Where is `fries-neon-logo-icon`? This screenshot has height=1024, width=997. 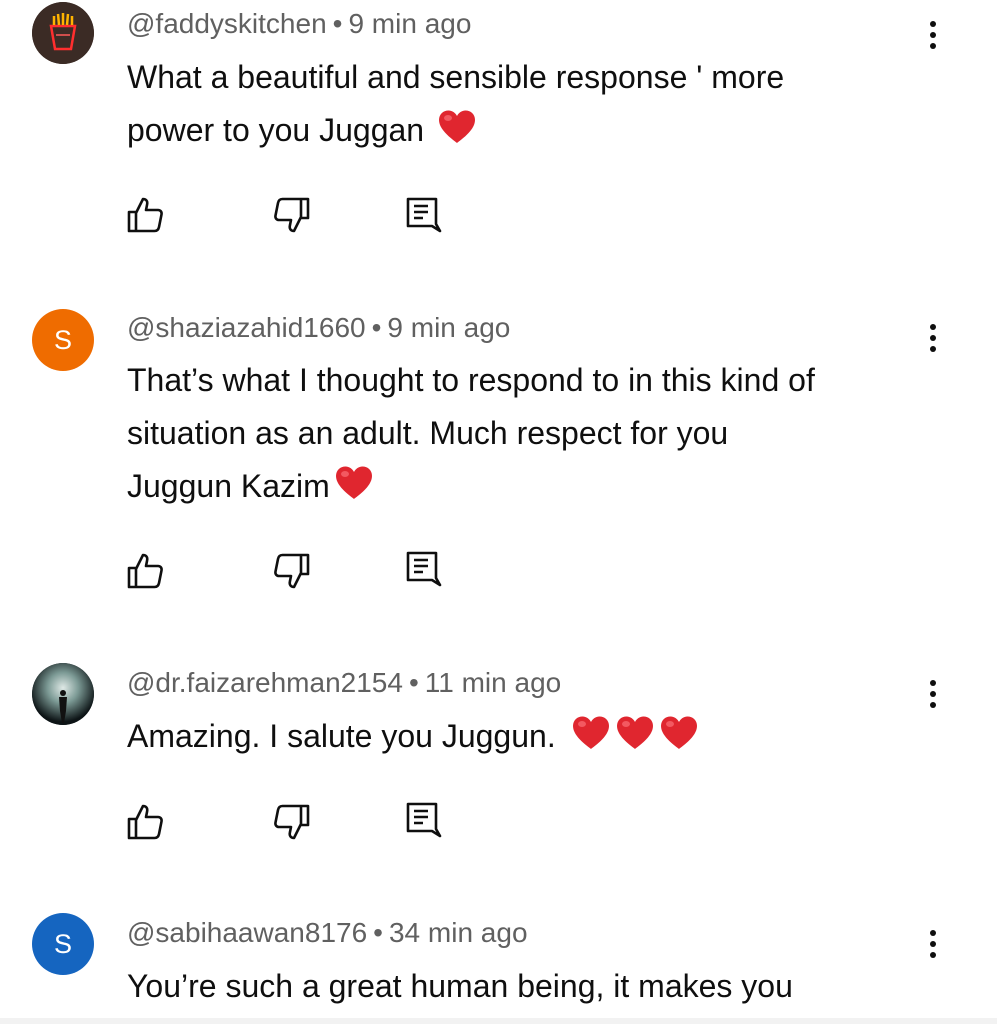 fries-neon-logo-icon is located at coordinates (63, 33).